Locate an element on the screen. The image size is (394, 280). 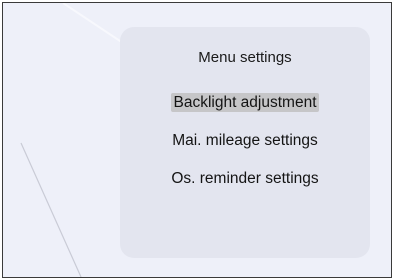
menu-item-label: Os. reminder settings is located at coordinates (245, 178).